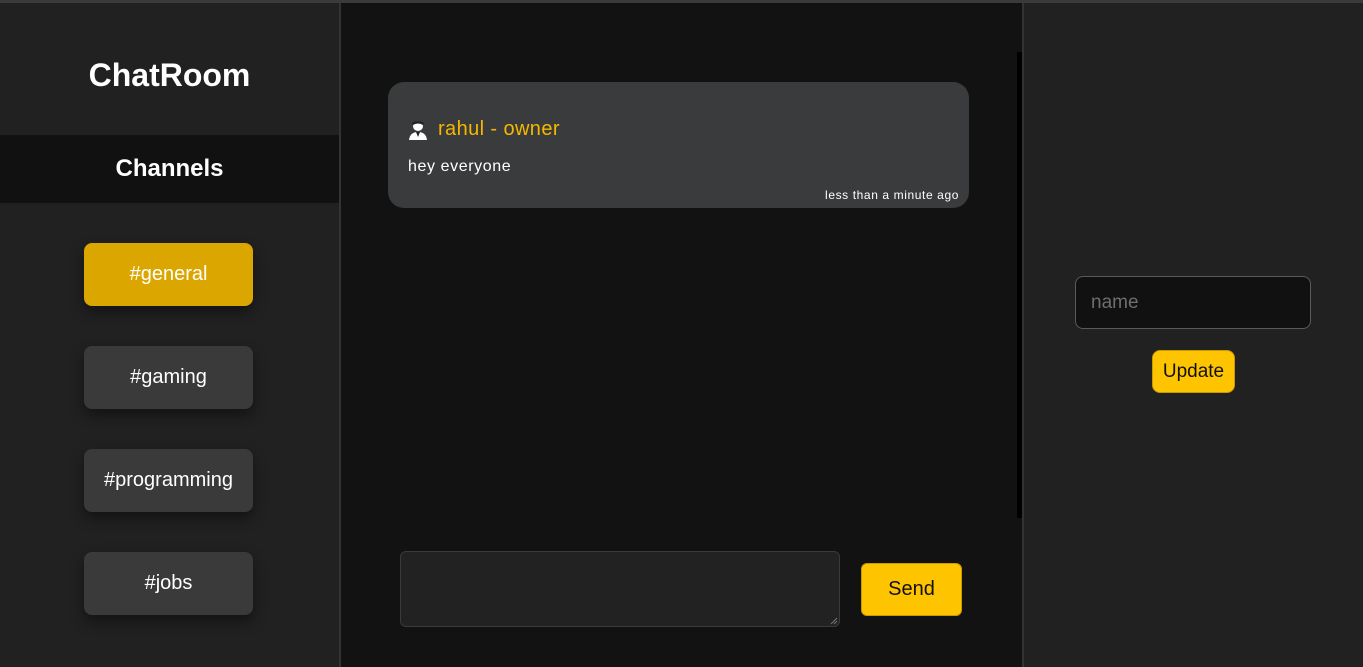 The height and width of the screenshot is (667, 1363). What do you see at coordinates (1019, 285) in the screenshot?
I see `message-list-scrollbar` at bounding box center [1019, 285].